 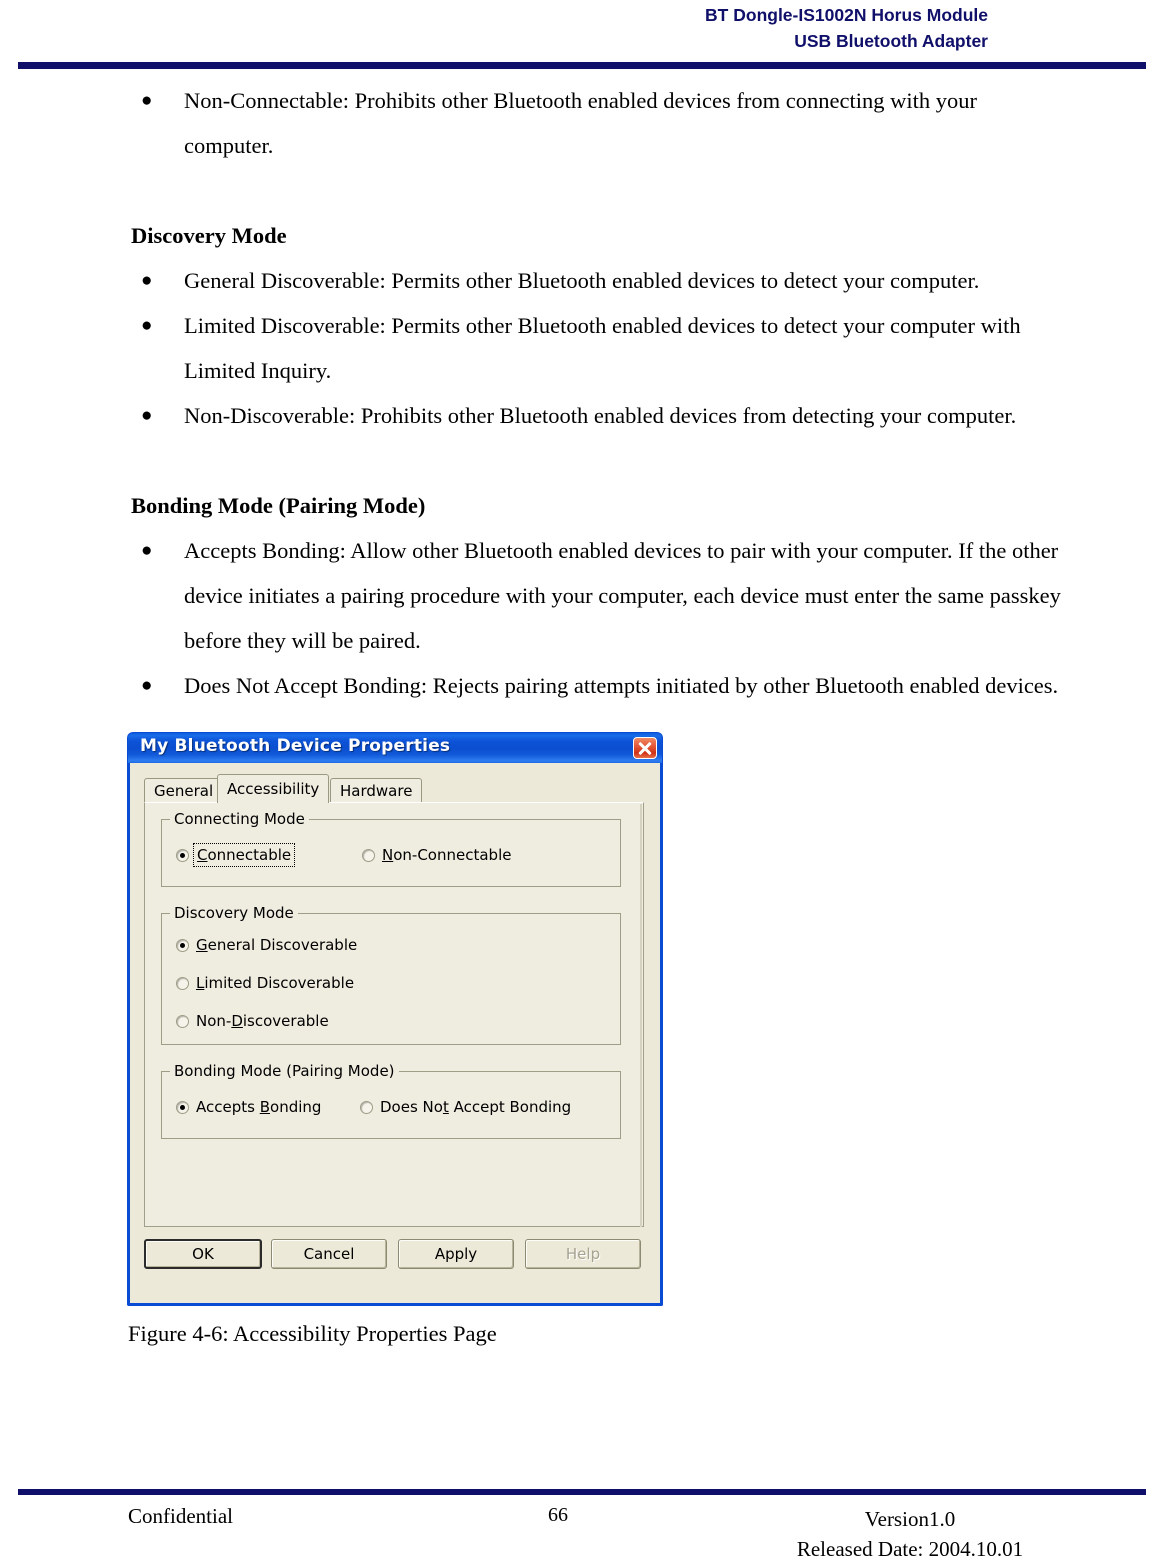 I want to click on groupbox-connecting-mode-title: Connecting Mode, so click(x=239, y=819).